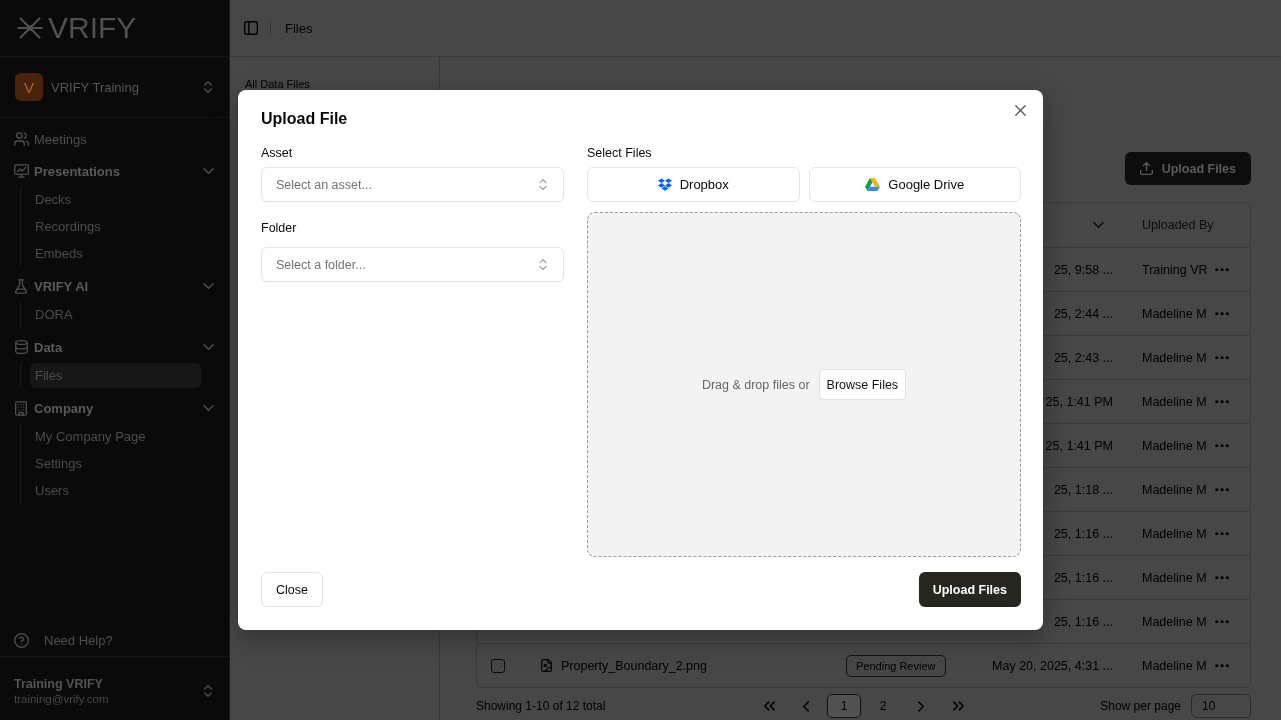 This screenshot has width=1281, height=720. Describe the element at coordinates (30, 28) in the screenshot. I see `logo-icon` at that location.